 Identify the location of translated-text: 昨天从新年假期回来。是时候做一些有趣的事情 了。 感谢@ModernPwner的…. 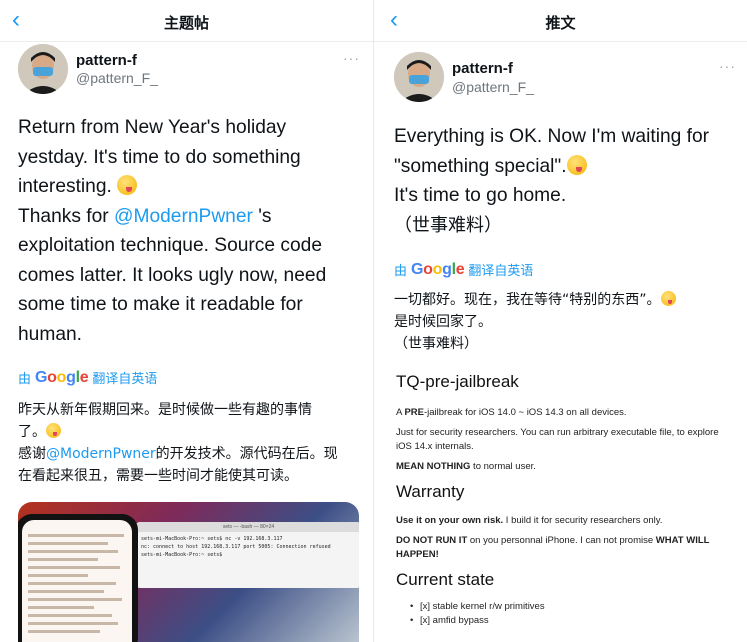
(178, 443).